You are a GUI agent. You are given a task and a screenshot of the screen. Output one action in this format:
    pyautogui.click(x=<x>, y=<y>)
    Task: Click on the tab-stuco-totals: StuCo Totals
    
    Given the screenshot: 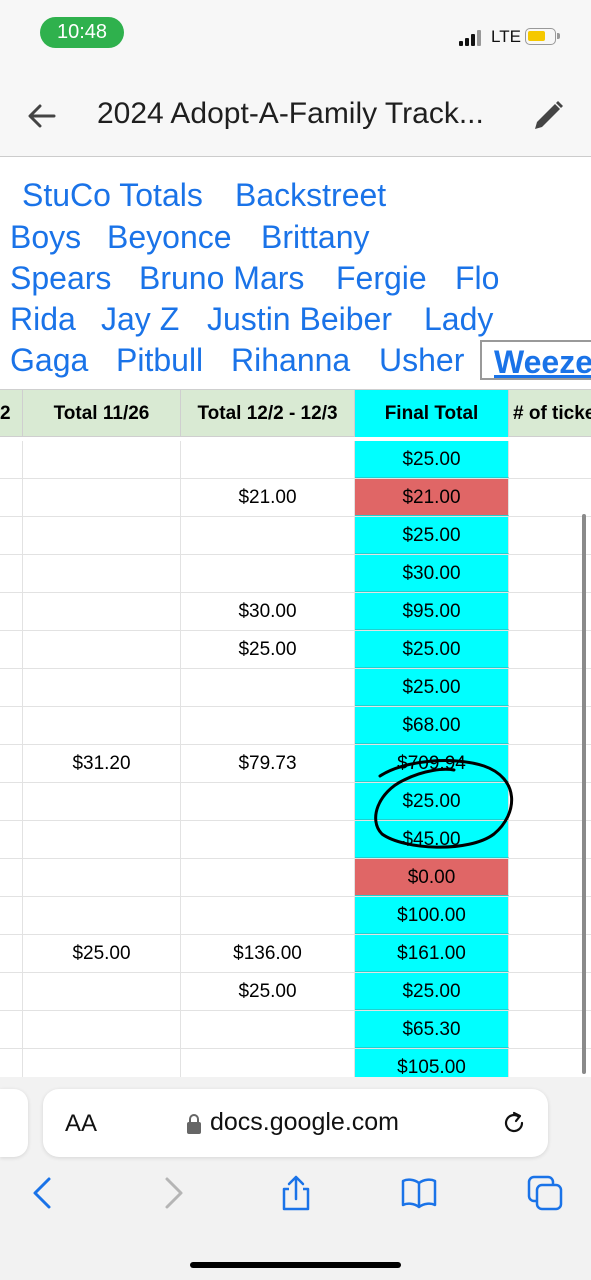 What is the action you would take?
    pyautogui.click(x=112, y=195)
    